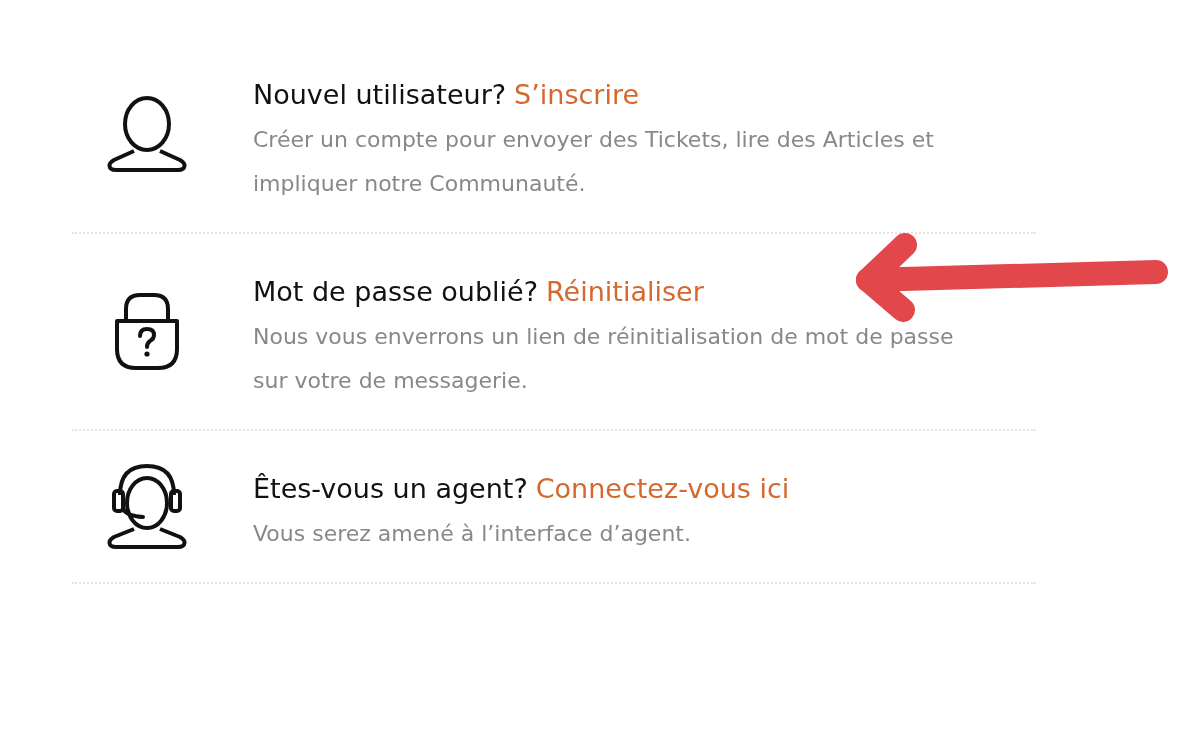 Image resolution: width=1184 pixels, height=752 pixels. Describe the element at coordinates (380, 94) in the screenshot. I see `question-text: Nouvel utilisateur?` at that location.